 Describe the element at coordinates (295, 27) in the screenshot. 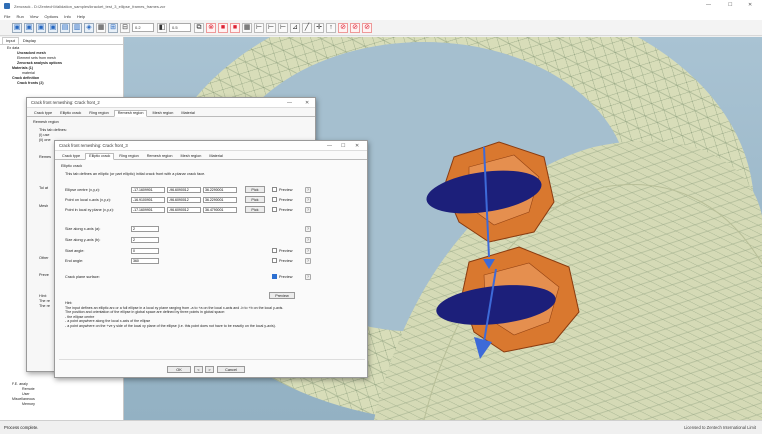

I see `edge-icon: ⊿` at that location.